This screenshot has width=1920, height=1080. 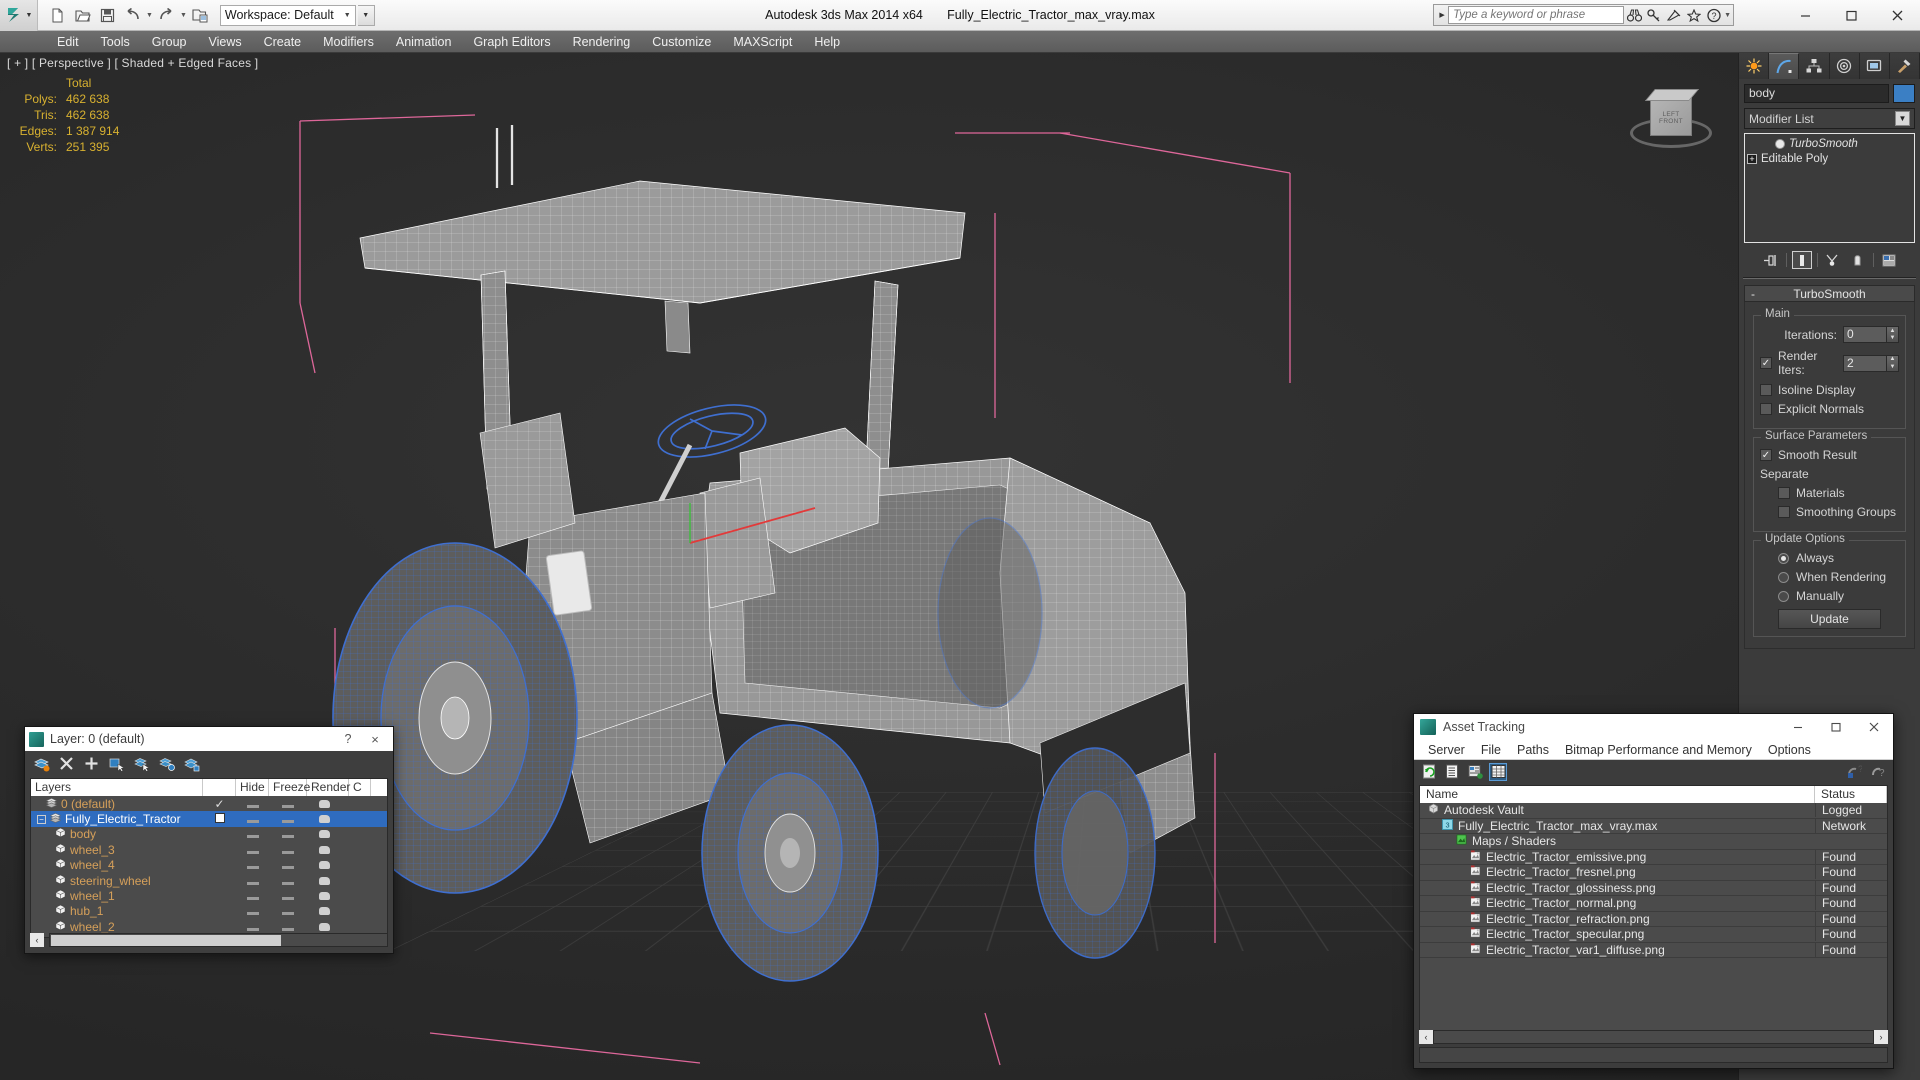 What do you see at coordinates (117, 865) in the screenshot?
I see `layer-row-name-cell: wheel_4` at bounding box center [117, 865].